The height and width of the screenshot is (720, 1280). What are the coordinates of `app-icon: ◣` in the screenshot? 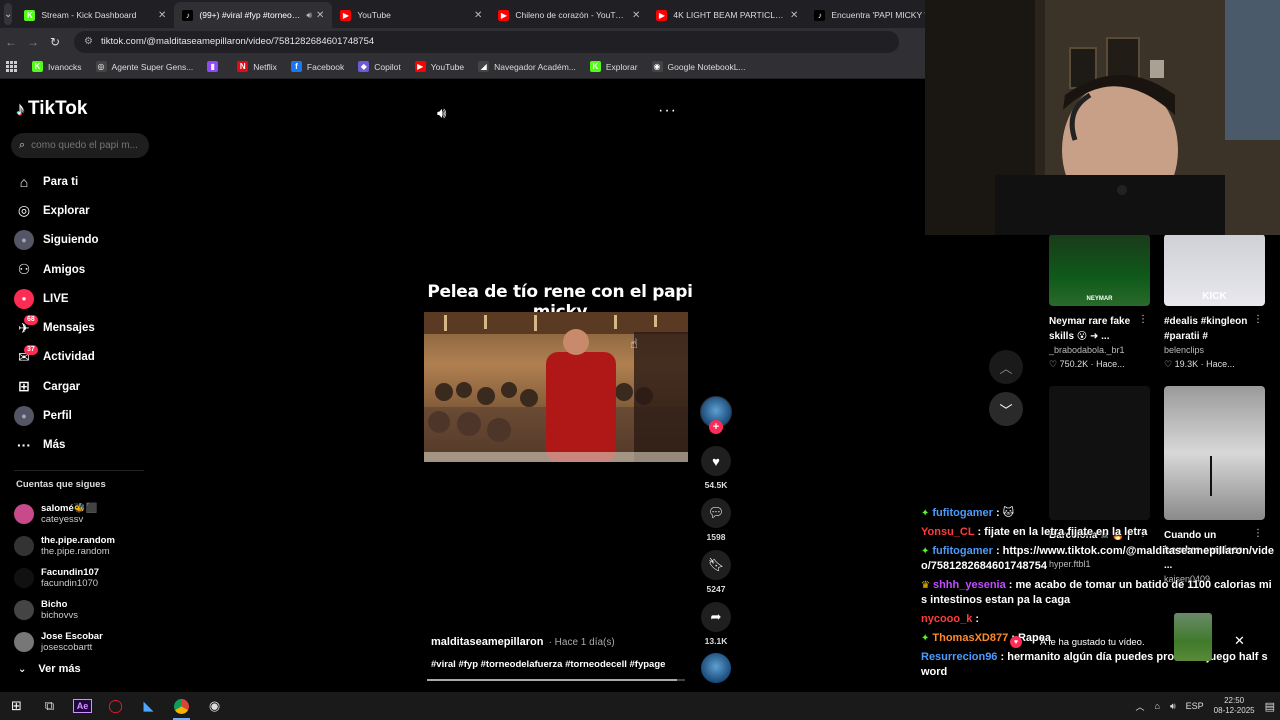 It's located at (148, 706).